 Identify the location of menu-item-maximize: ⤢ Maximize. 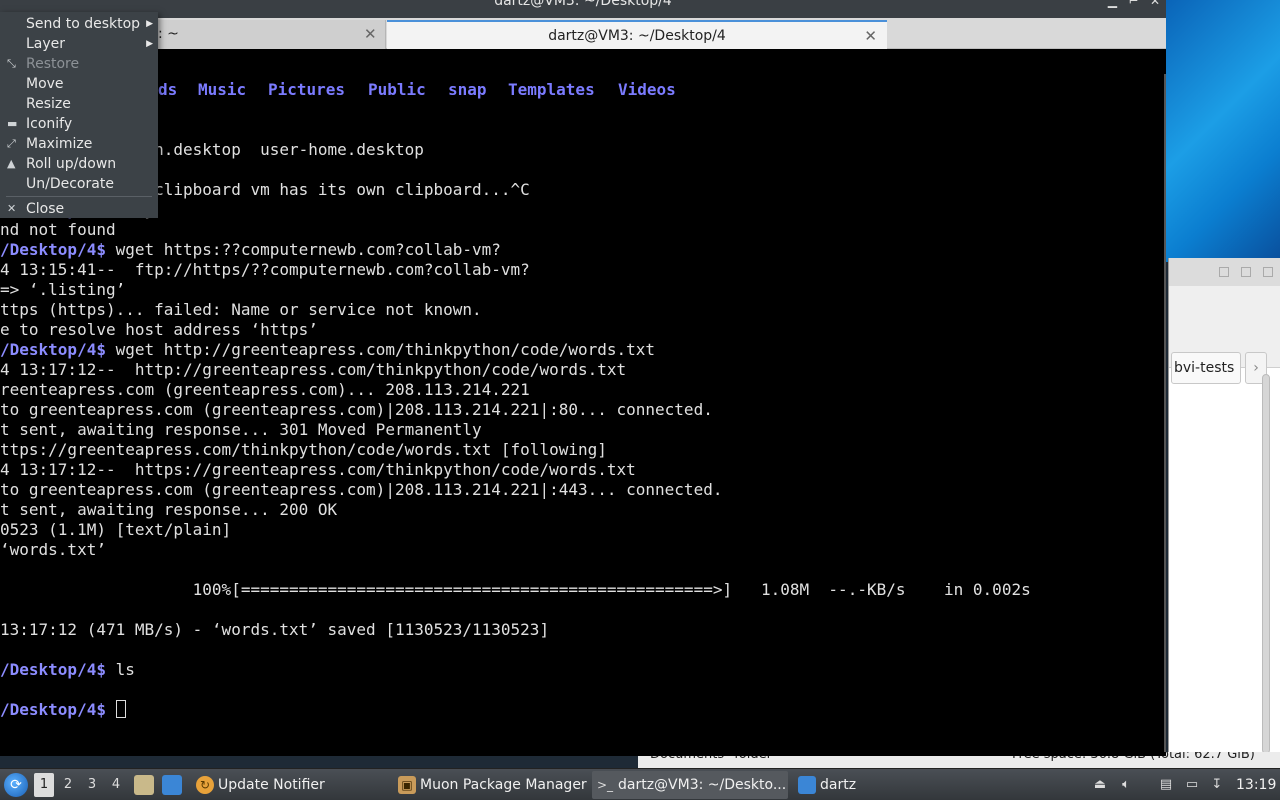
(79, 144).